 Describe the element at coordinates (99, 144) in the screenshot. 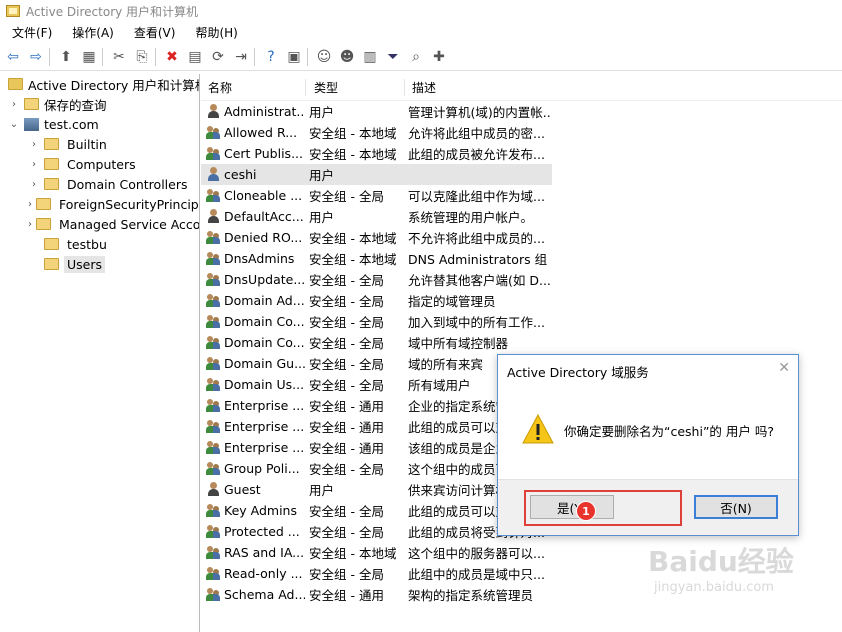

I see `tree-item-builtin: › Builtin` at that location.